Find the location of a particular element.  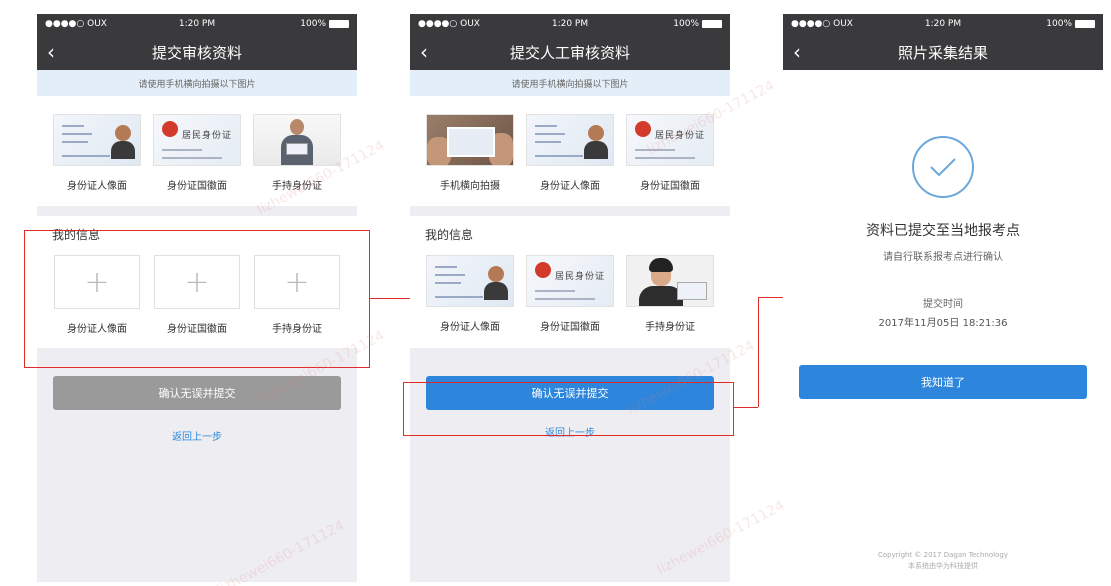

sample-photos-section: 身份证人像面 居民身份证 身份证国徽面 手持身份证 is located at coordinates (197, 151).